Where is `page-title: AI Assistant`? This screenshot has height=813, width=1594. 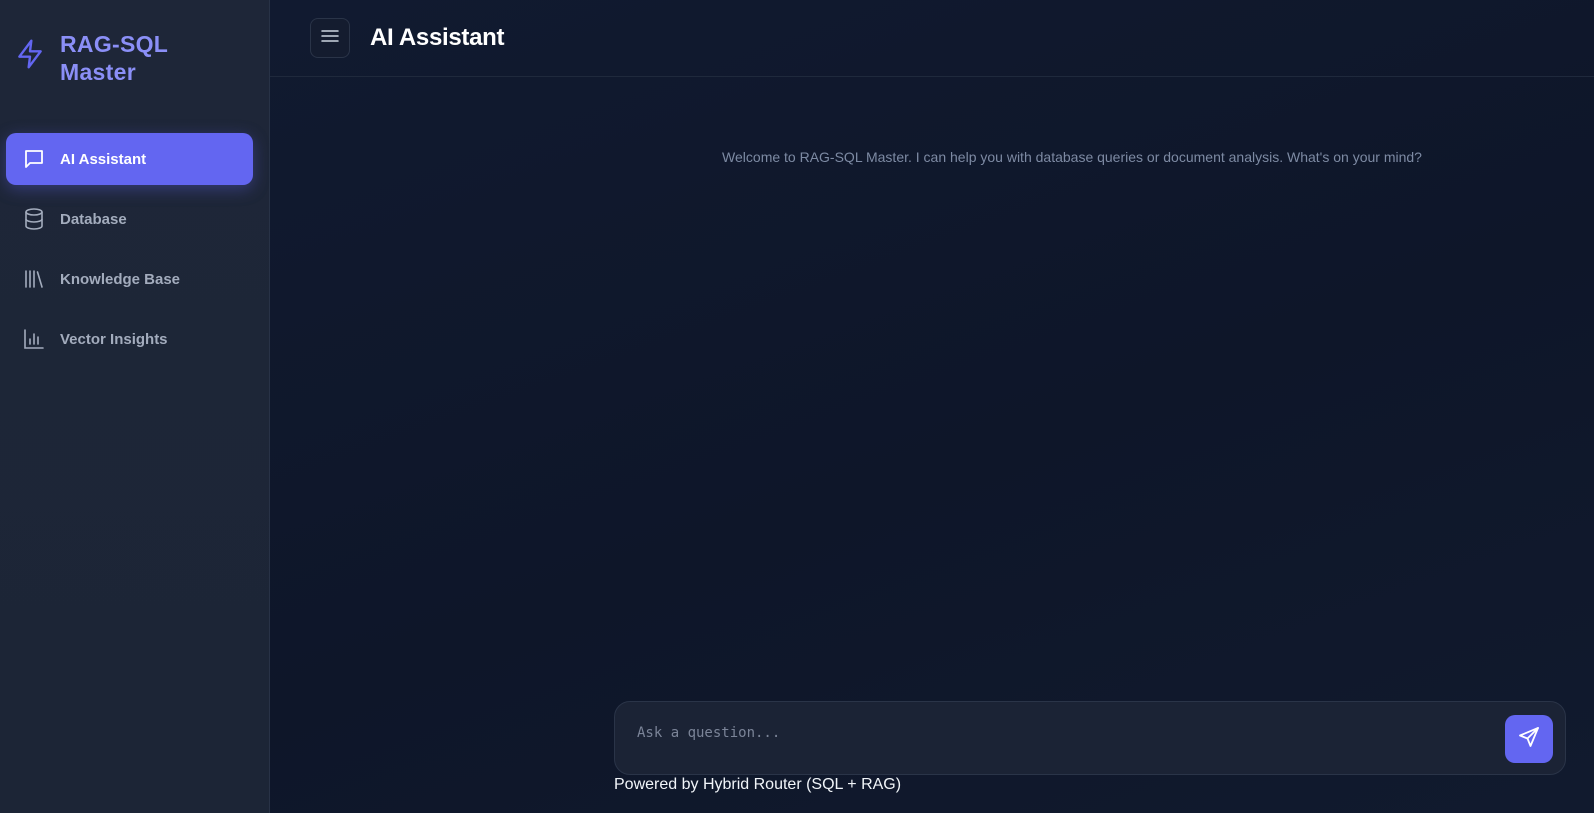
page-title: AI Assistant is located at coordinates (437, 37).